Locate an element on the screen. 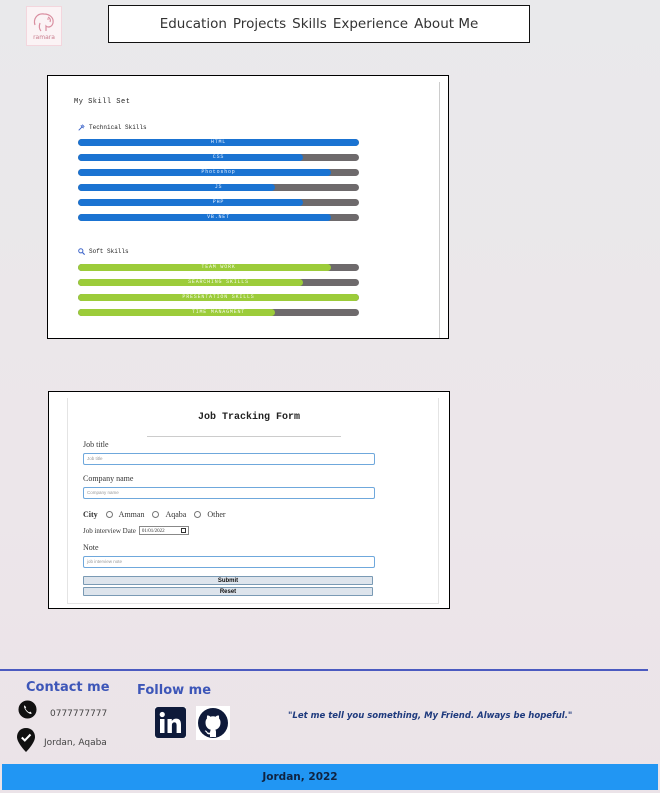  interview-date-row: Job interview Date 01/01/2022 is located at coordinates (136, 530).